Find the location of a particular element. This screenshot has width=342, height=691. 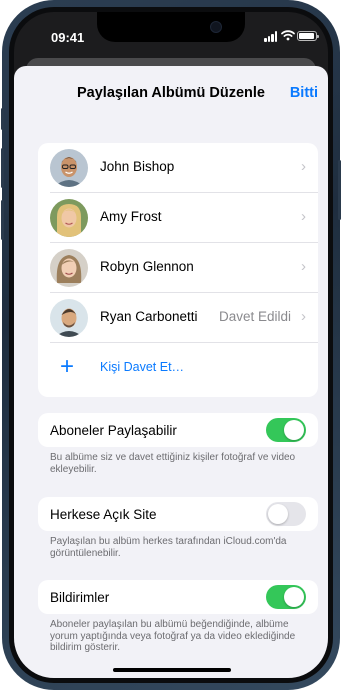

person-row-amy-frost: Amy Frost › is located at coordinates (178, 218).